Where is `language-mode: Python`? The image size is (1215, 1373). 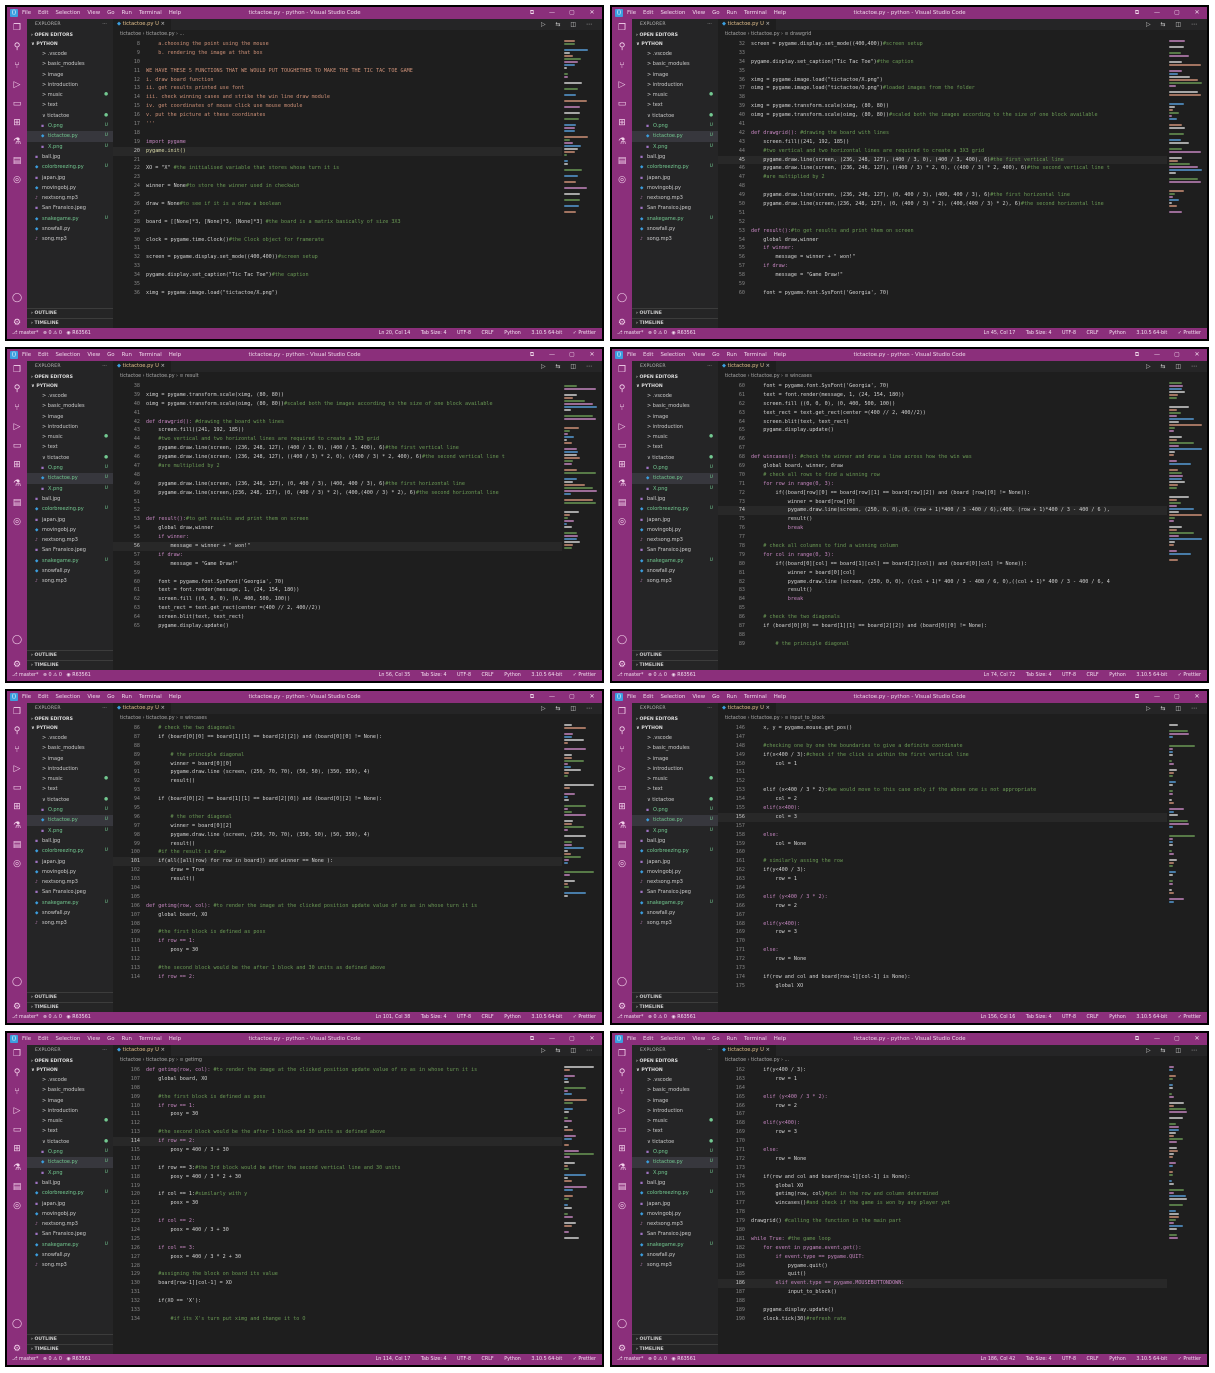
language-mode: Python is located at coordinates (512, 675).